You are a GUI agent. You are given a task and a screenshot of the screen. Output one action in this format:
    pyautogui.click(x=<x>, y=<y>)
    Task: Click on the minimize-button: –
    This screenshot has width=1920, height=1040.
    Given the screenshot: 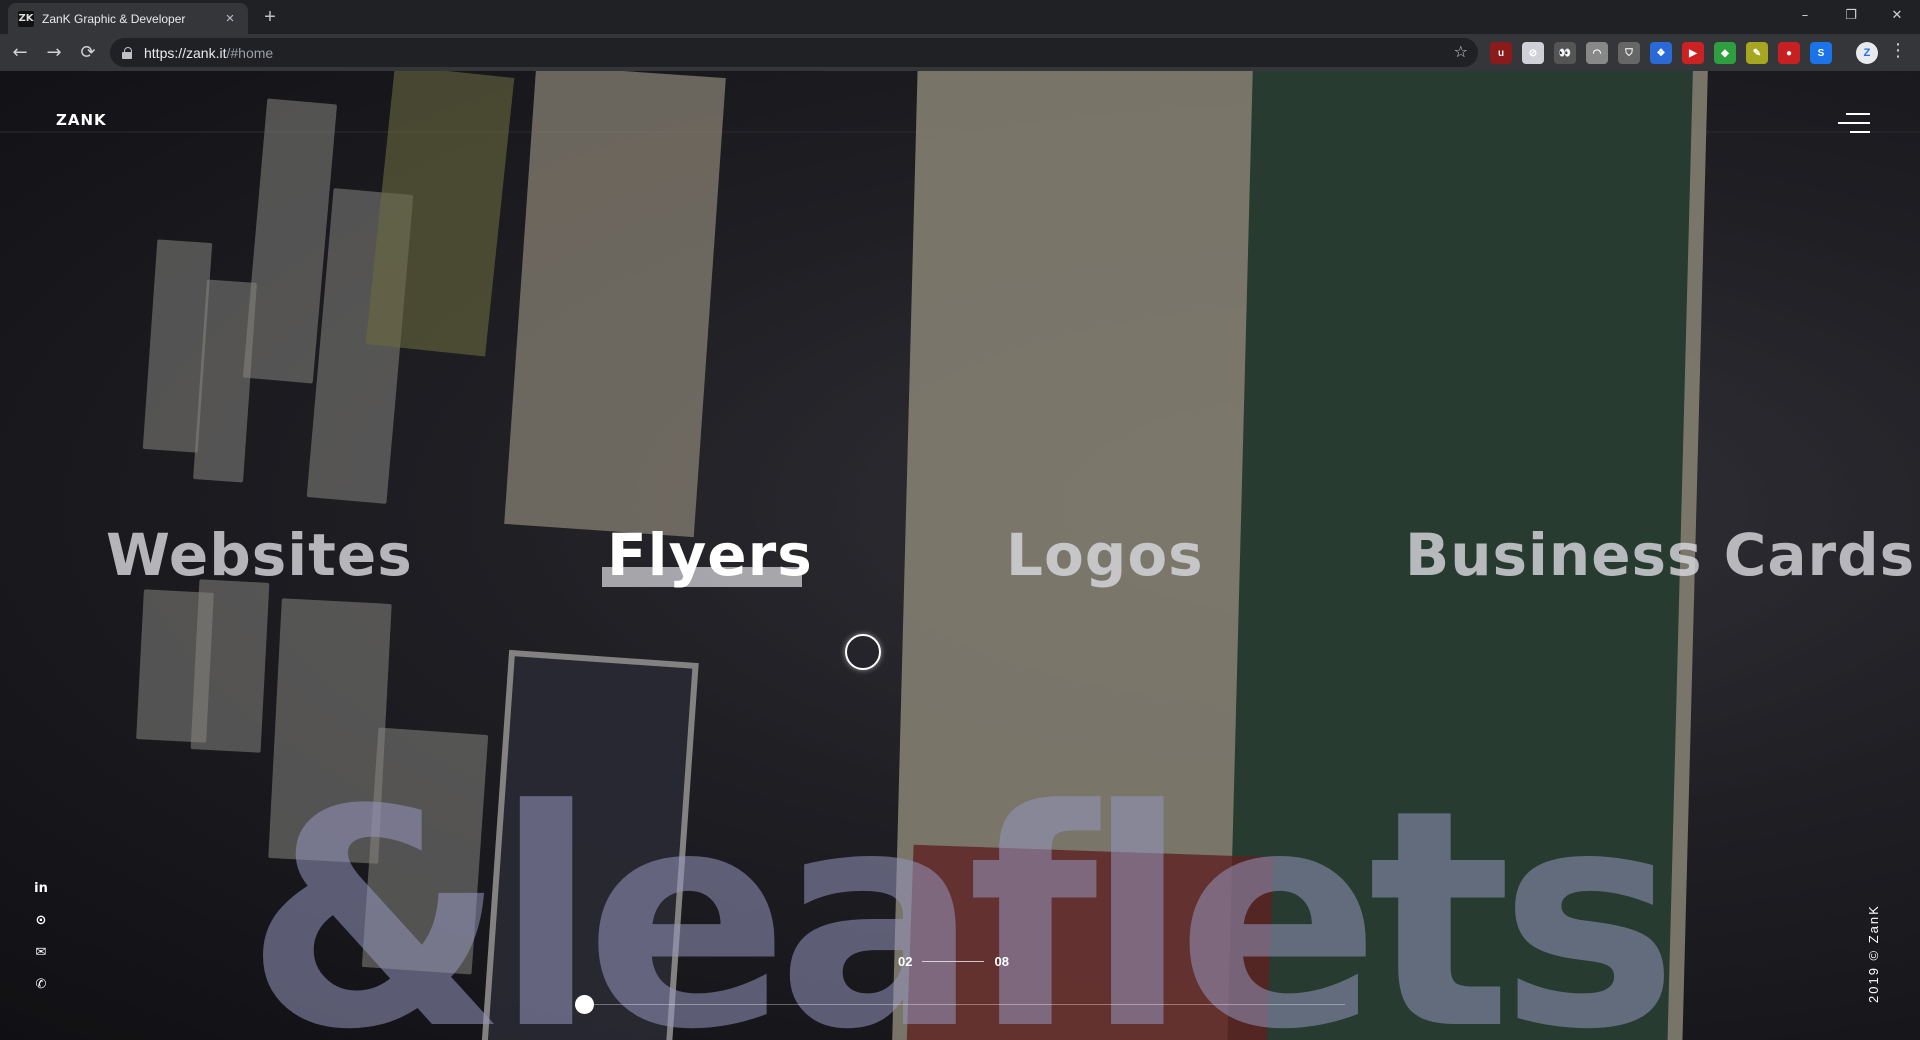 What is the action you would take?
    pyautogui.click(x=1805, y=15)
    